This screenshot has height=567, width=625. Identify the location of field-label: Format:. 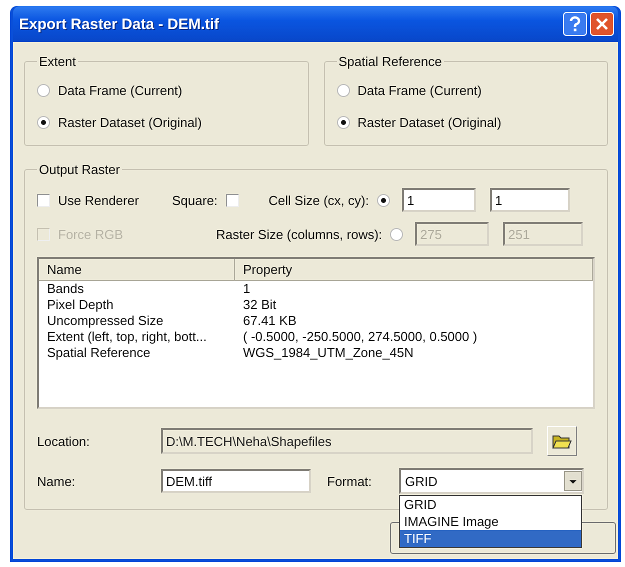
(350, 481).